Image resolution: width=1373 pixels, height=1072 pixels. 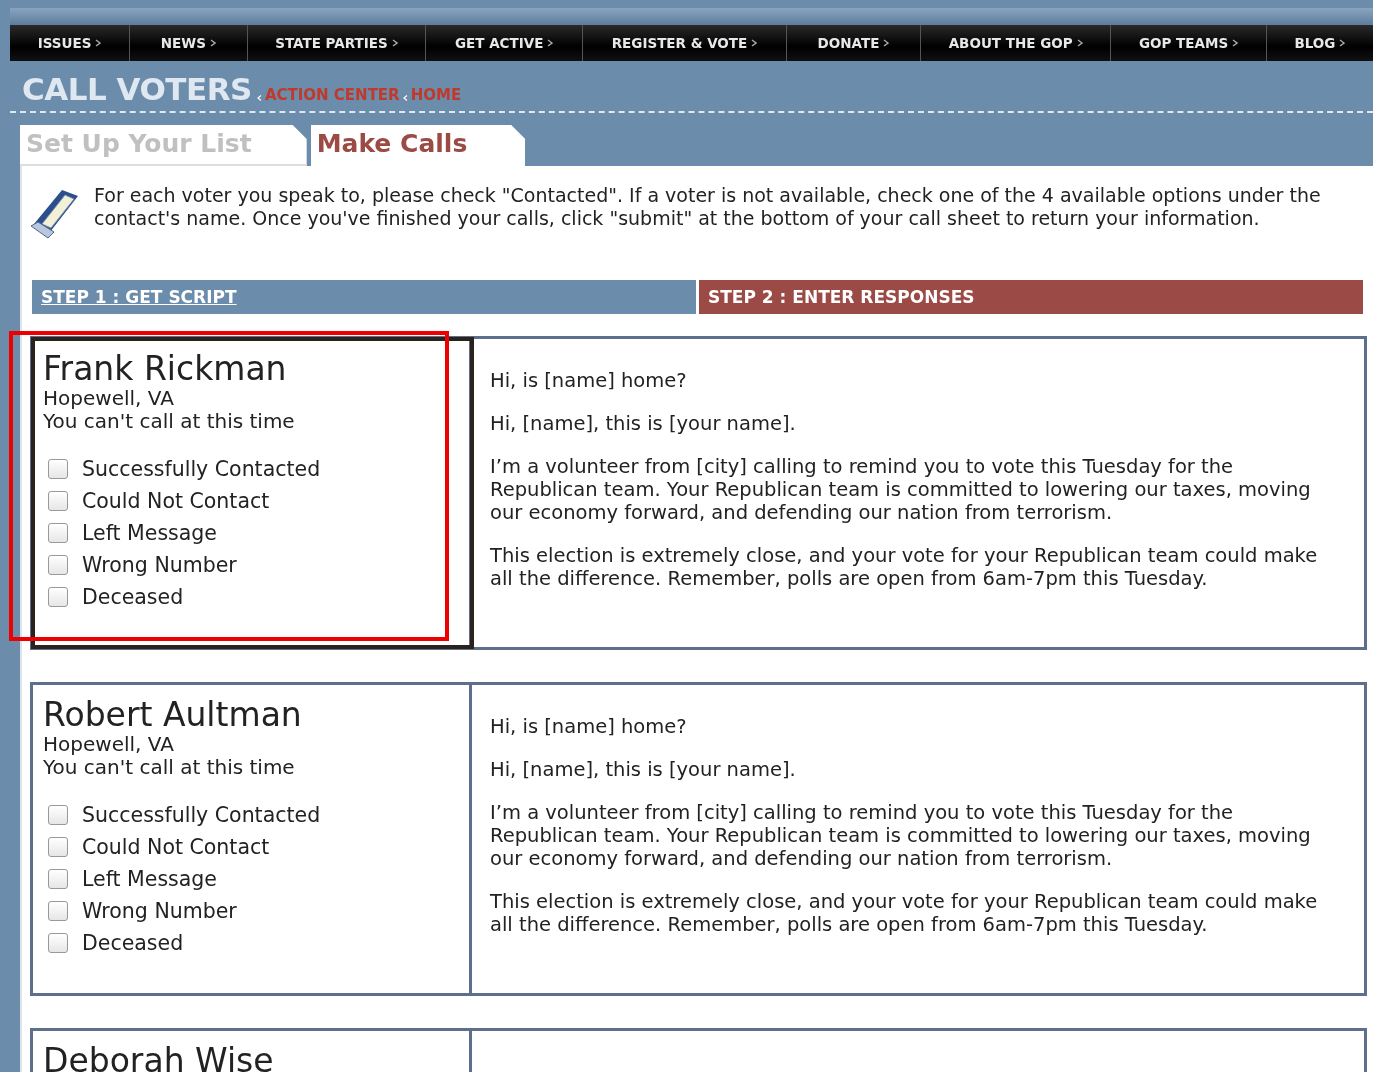 I want to click on step-label: STEP 2 : ENTER RESPONSES, so click(x=841, y=297).